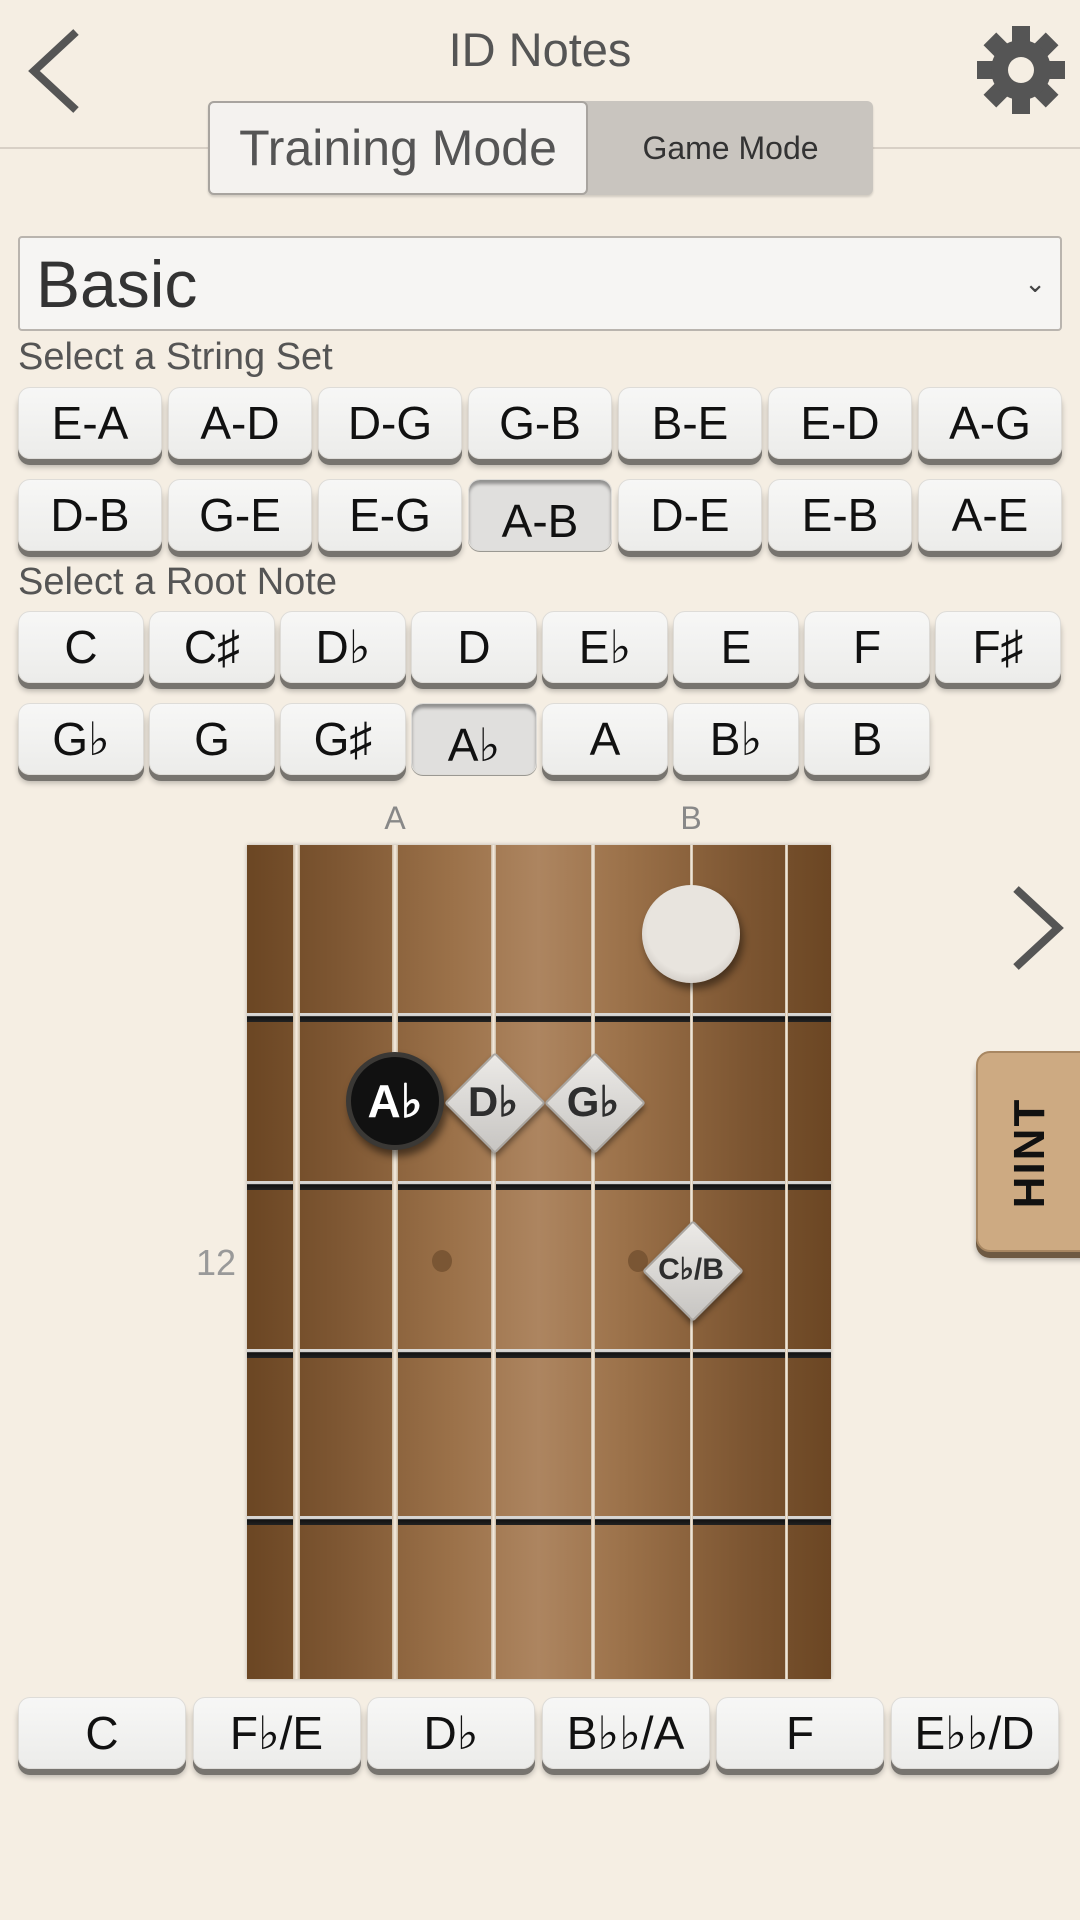 This screenshot has width=1080, height=1920. Describe the element at coordinates (867, 739) in the screenshot. I see `root-note-button: B` at that location.